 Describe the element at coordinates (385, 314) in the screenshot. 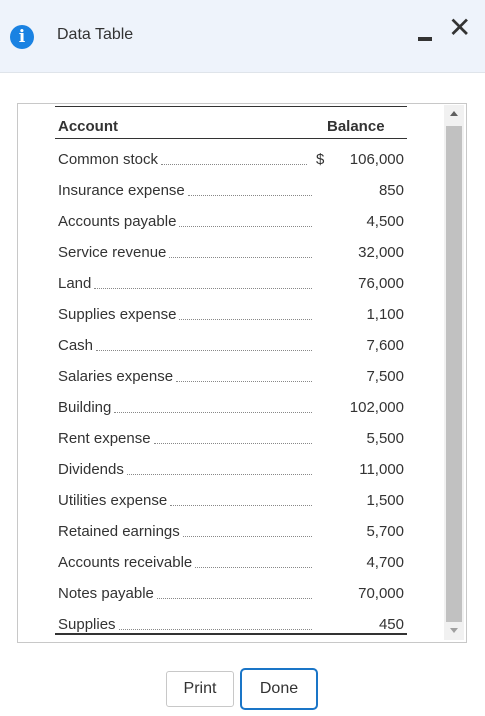

I see `balance-value: 1,100` at that location.